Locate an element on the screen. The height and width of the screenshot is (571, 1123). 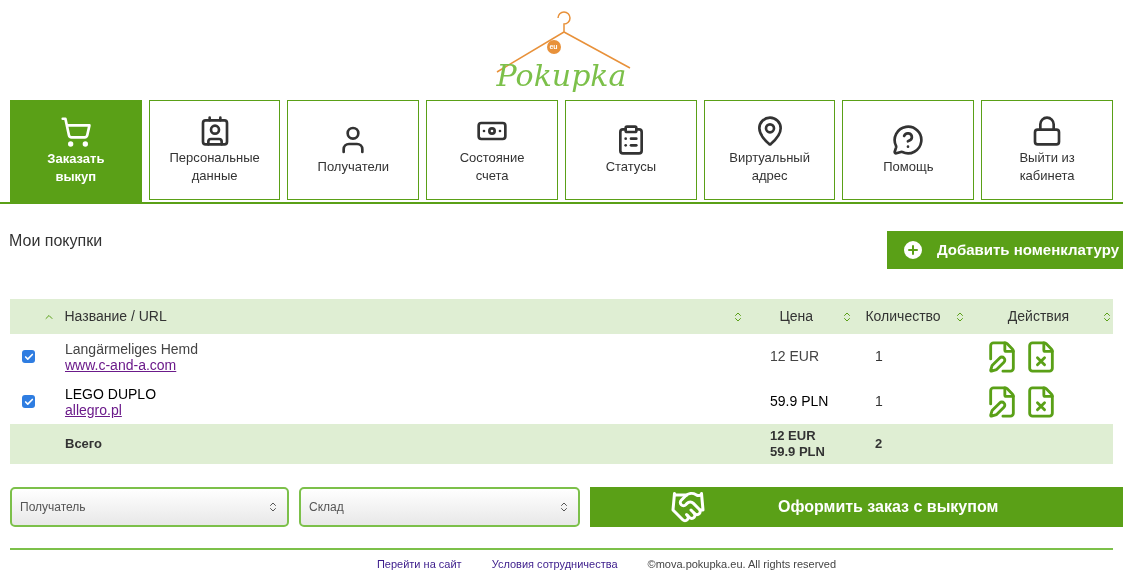
total-price: 59.9 PLN is located at coordinates (798, 452).